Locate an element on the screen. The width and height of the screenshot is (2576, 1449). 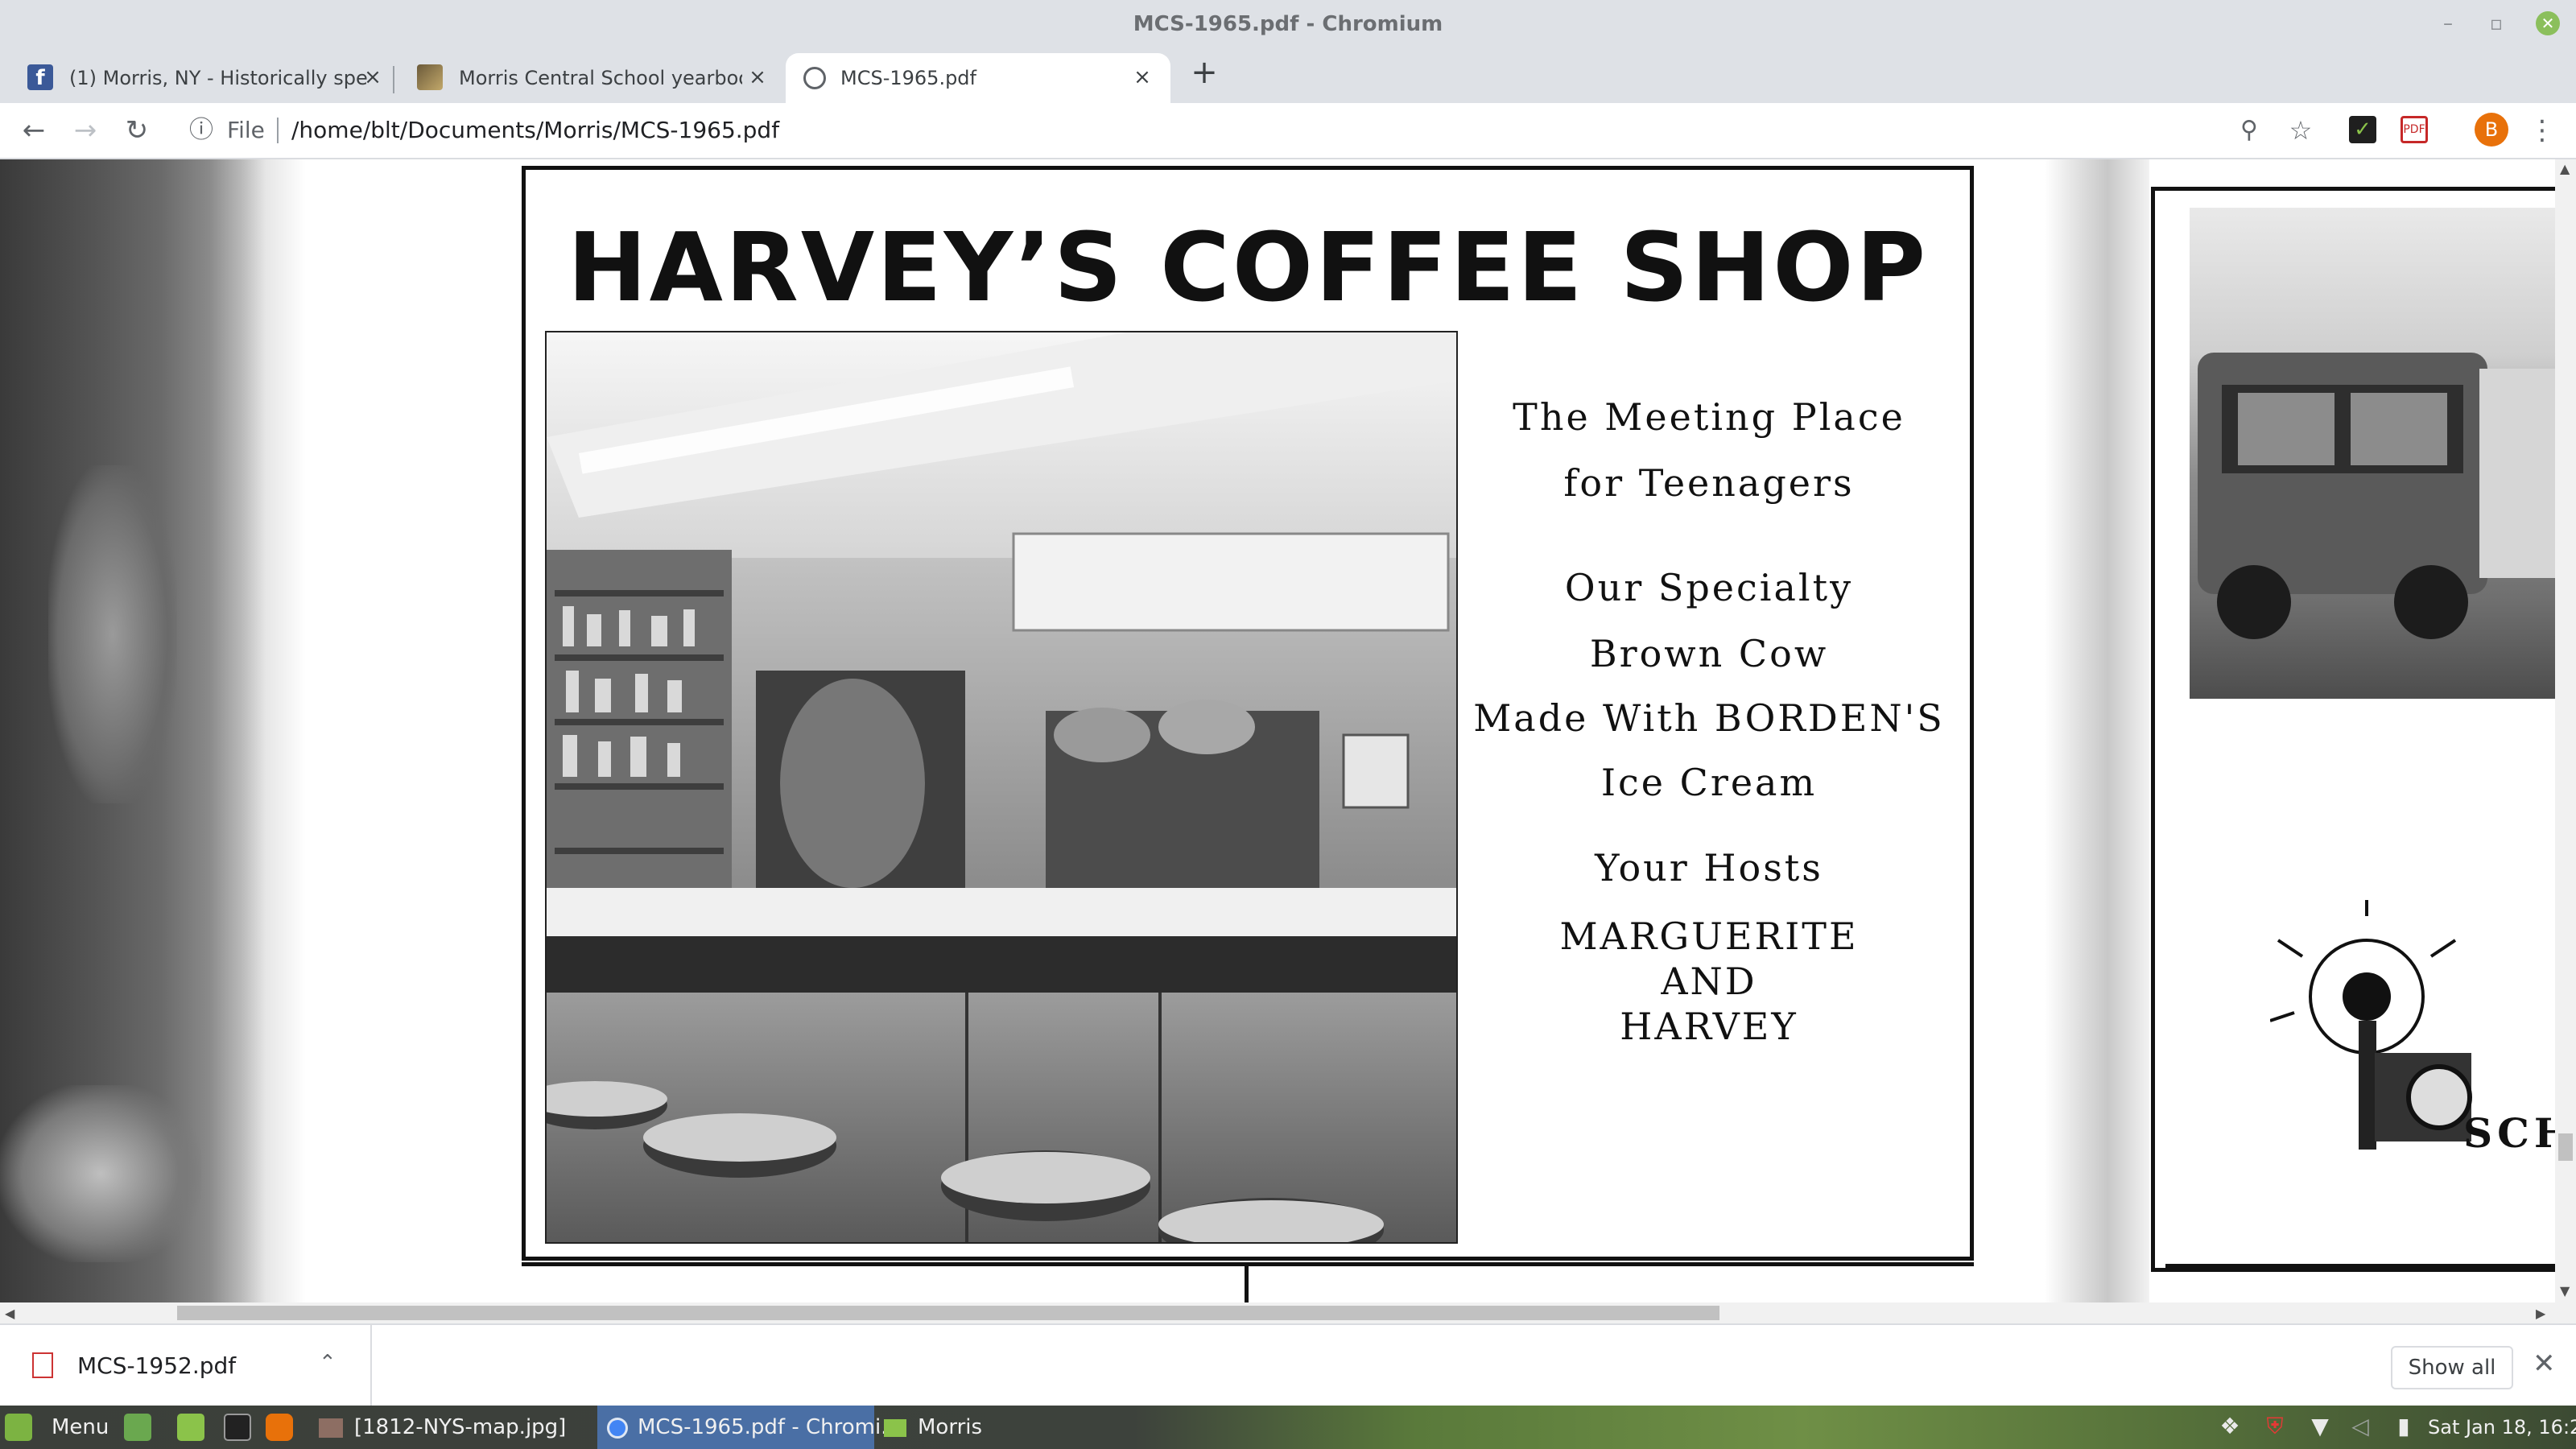
image-viewer-icon is located at coordinates (331, 1428).